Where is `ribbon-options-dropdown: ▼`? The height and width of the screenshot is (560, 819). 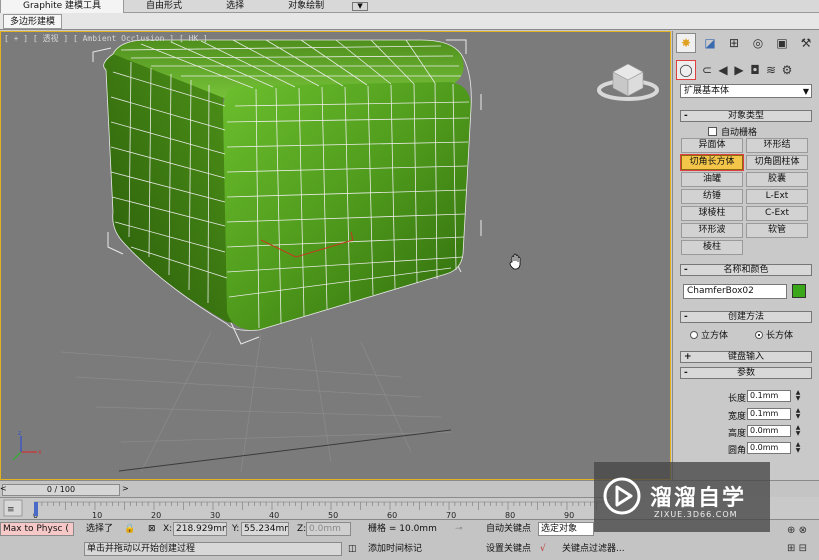
ribbon-options-dropdown: ▼ is located at coordinates (360, 6).